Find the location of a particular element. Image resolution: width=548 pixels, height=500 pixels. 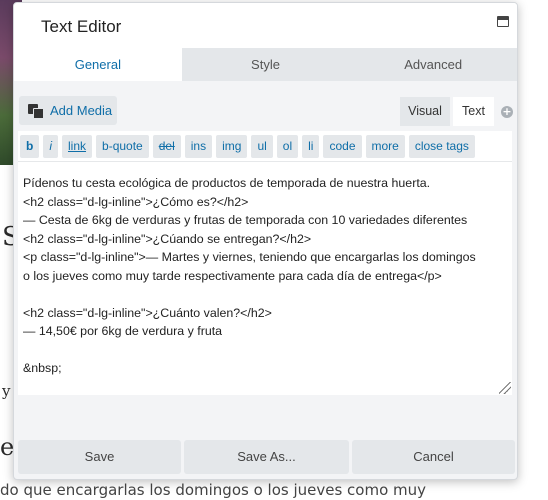

editor-toolbar-top: Add Media Visual Text + is located at coordinates (266, 111).